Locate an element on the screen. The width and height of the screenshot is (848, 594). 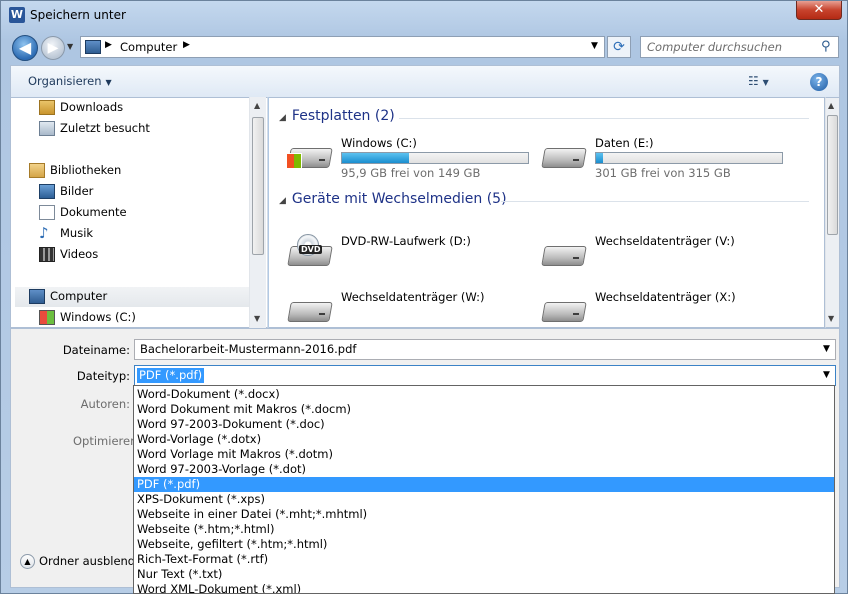
drive-name: Wechseldatenträger (X:) is located at coordinates (665, 297).